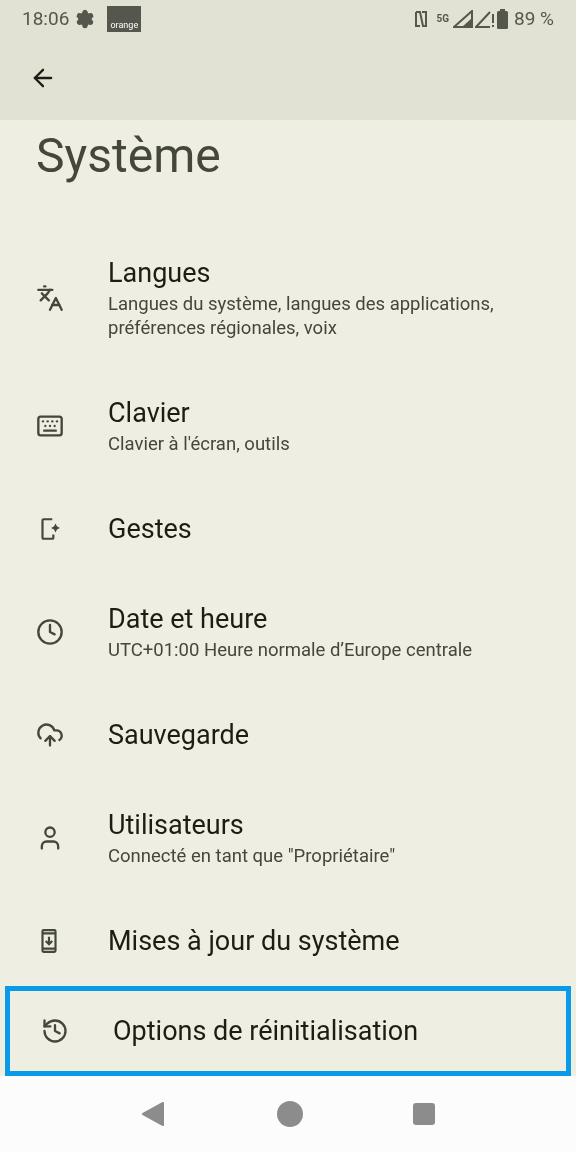 Image resolution: width=576 pixels, height=1152 pixels. Describe the element at coordinates (149, 413) in the screenshot. I see `item-title: Clavier` at that location.